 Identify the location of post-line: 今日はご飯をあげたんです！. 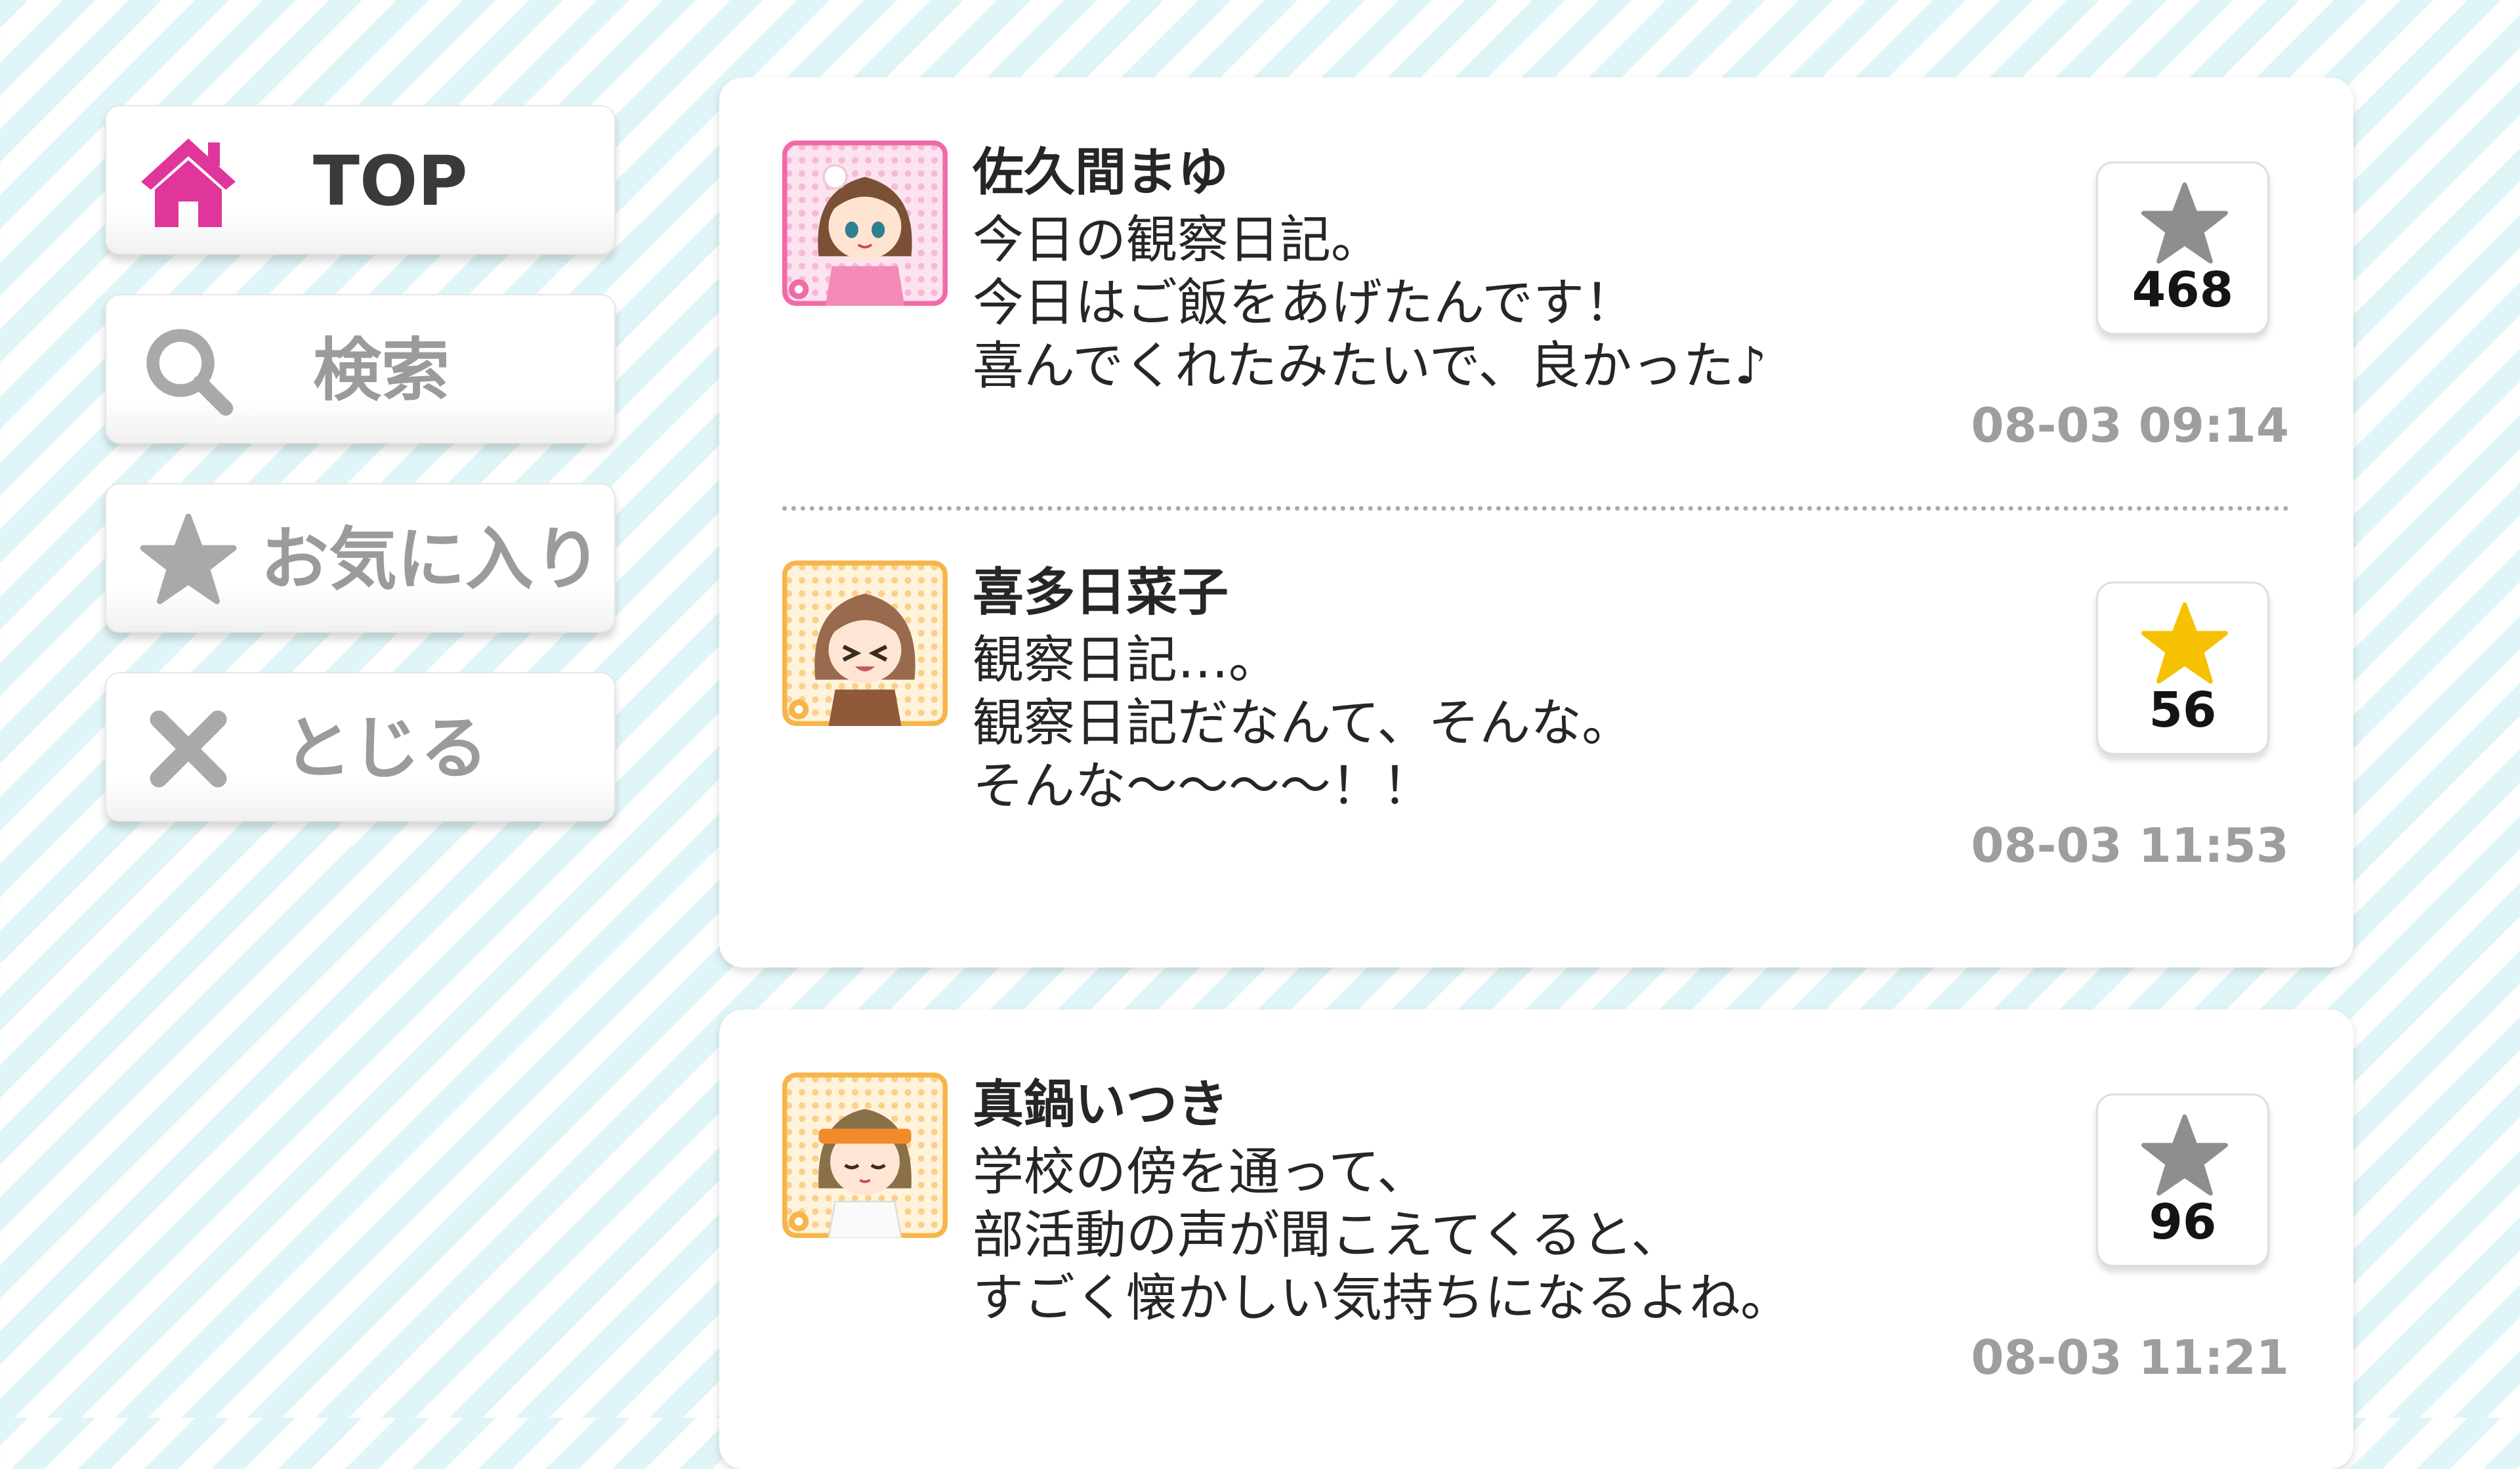
(1304, 304).